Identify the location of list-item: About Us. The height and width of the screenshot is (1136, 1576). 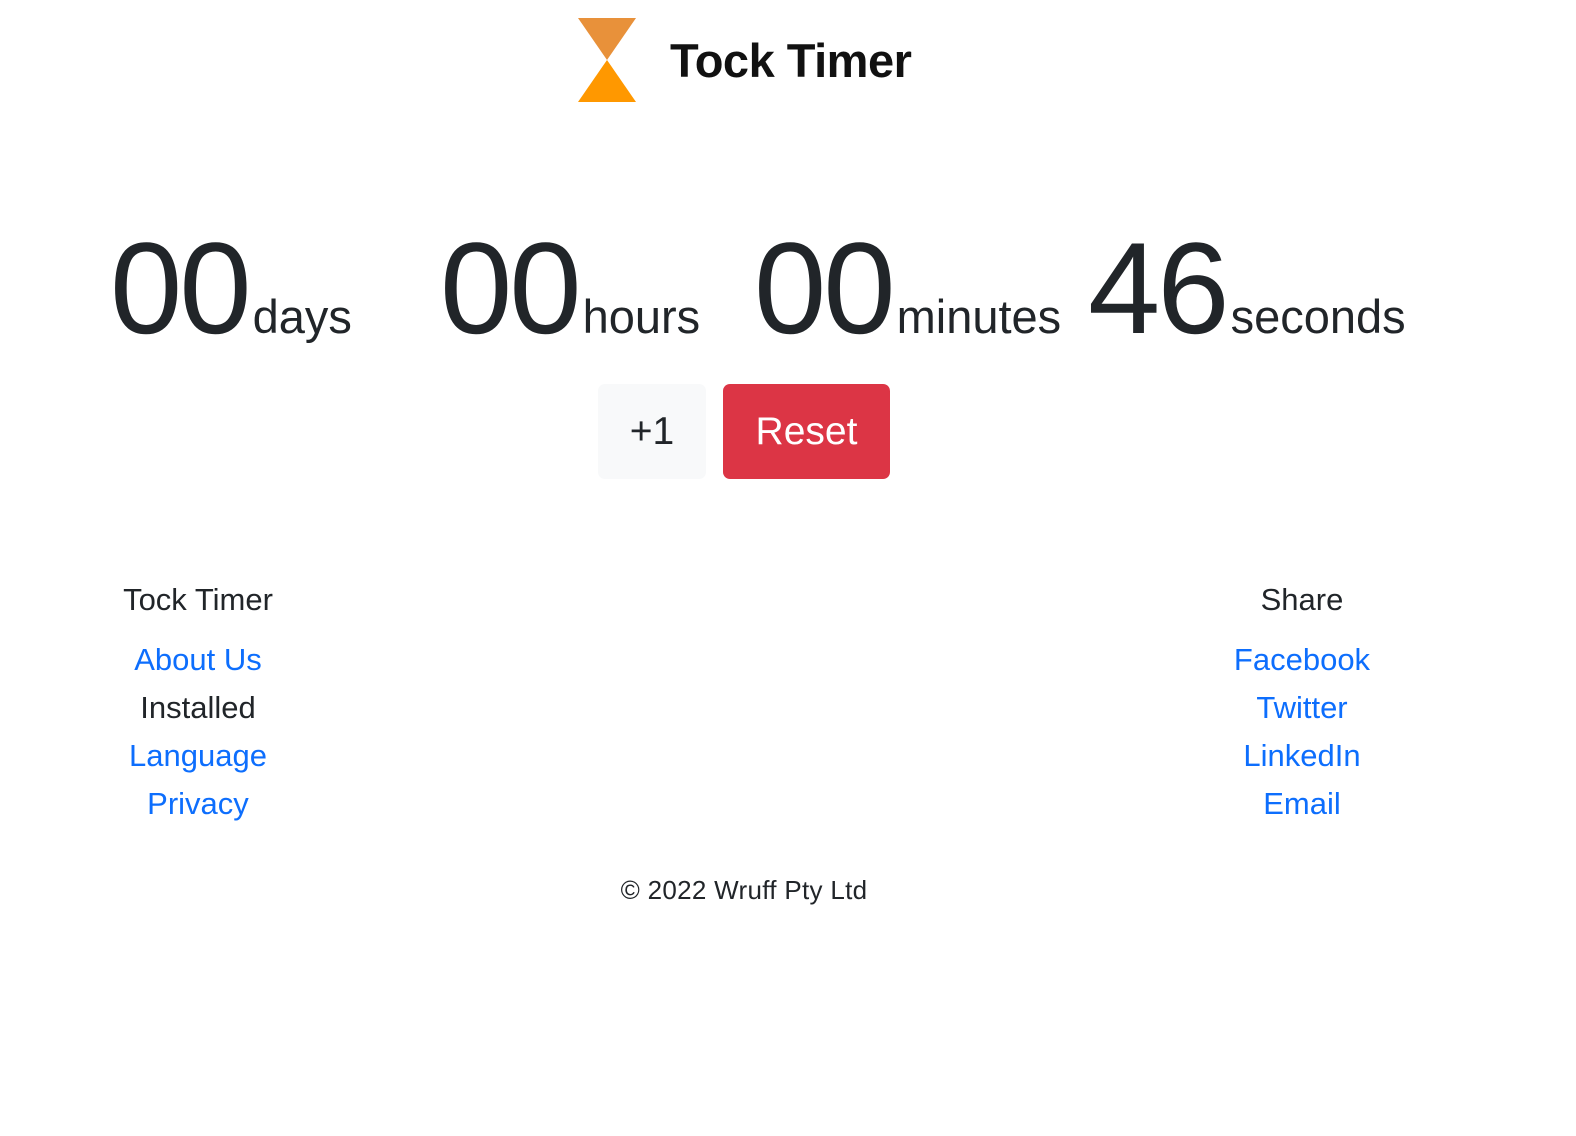
(198, 660).